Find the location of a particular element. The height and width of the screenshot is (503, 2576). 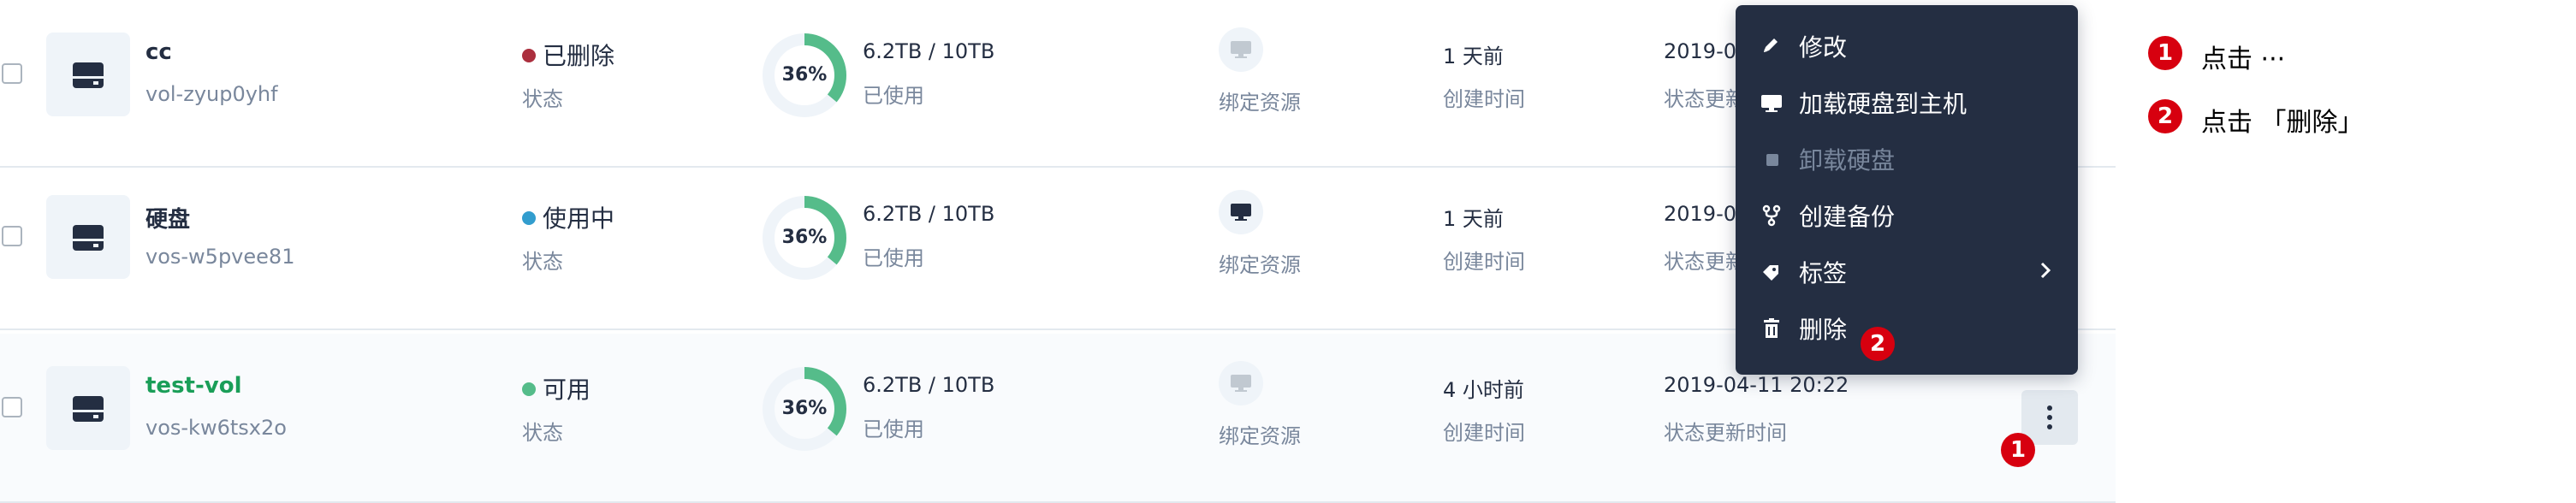

status-text: 可用 is located at coordinates (567, 390).